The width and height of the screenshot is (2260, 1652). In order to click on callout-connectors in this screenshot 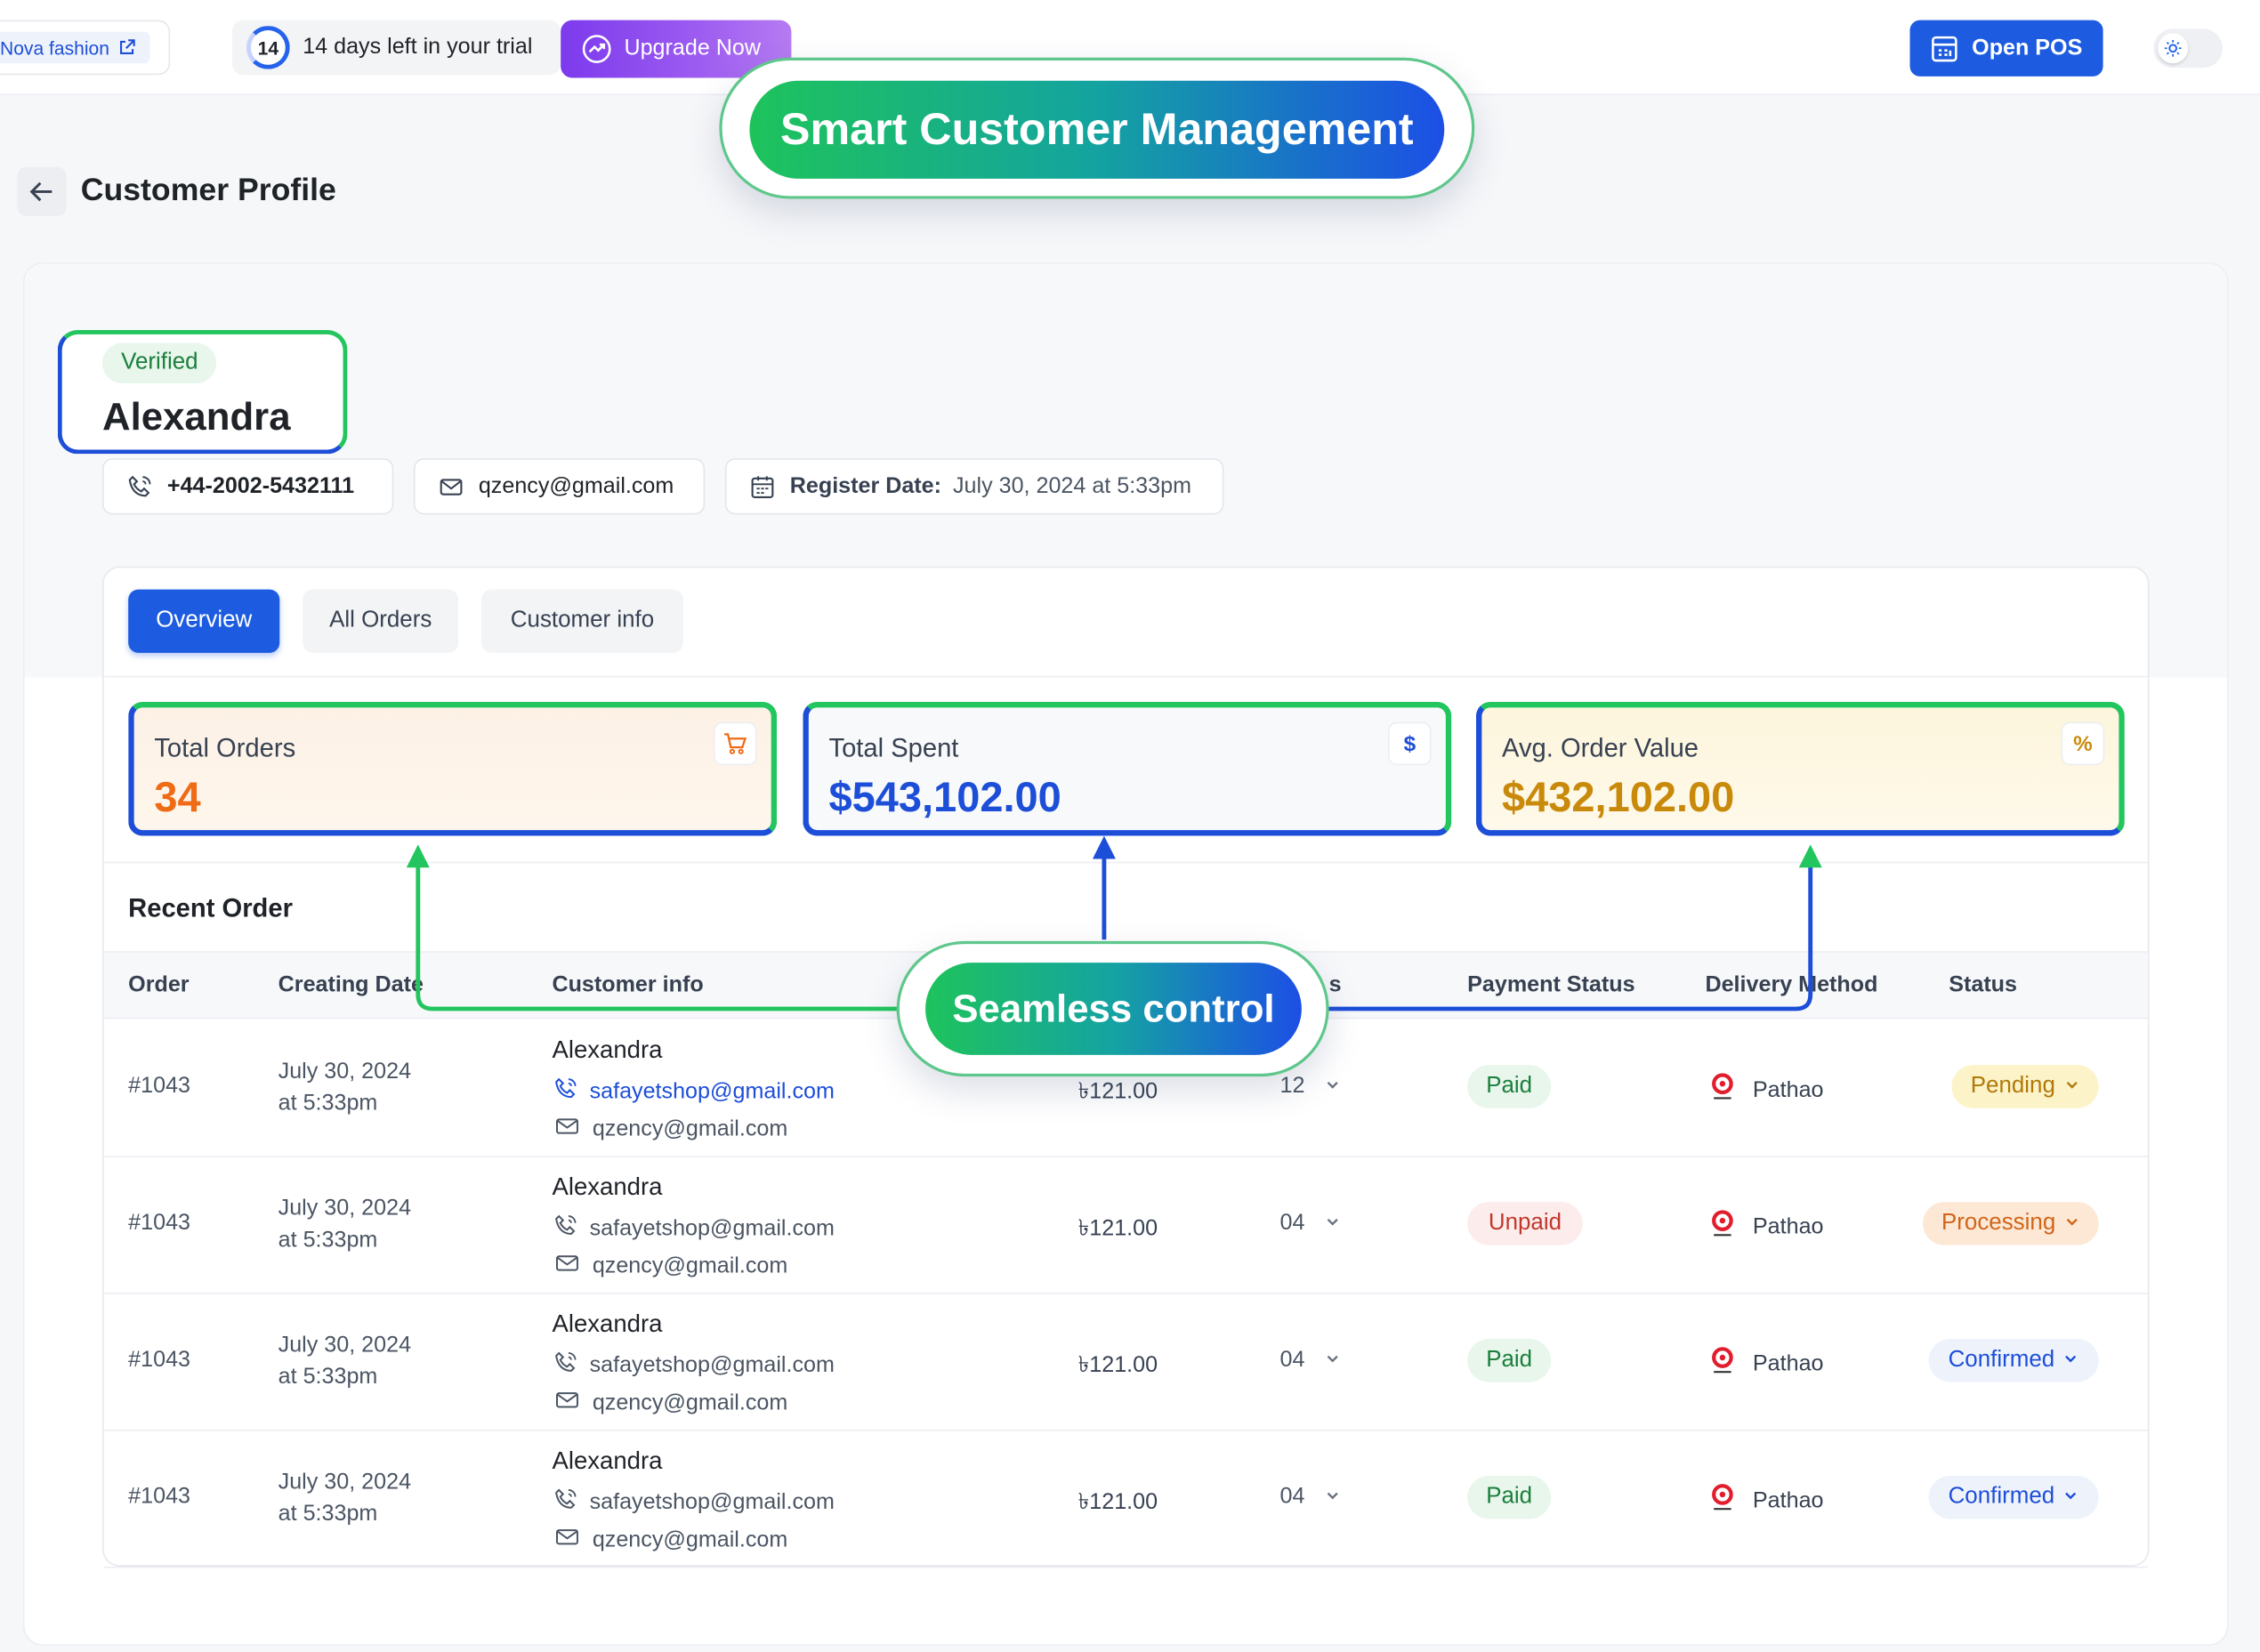, I will do `click(1114, 923)`.